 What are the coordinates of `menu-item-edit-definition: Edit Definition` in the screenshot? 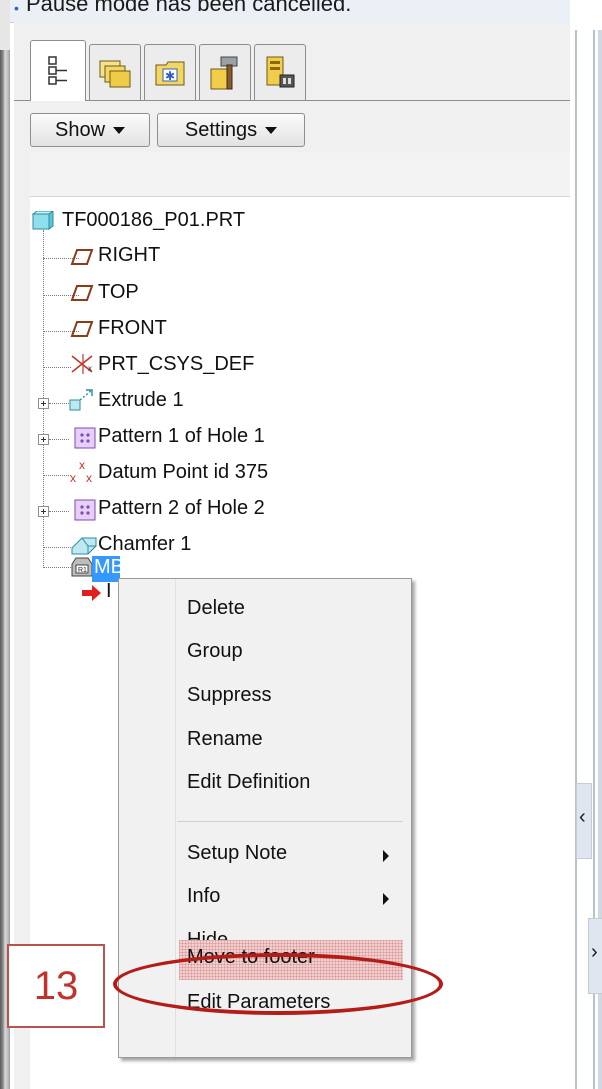 It's located at (248, 782).